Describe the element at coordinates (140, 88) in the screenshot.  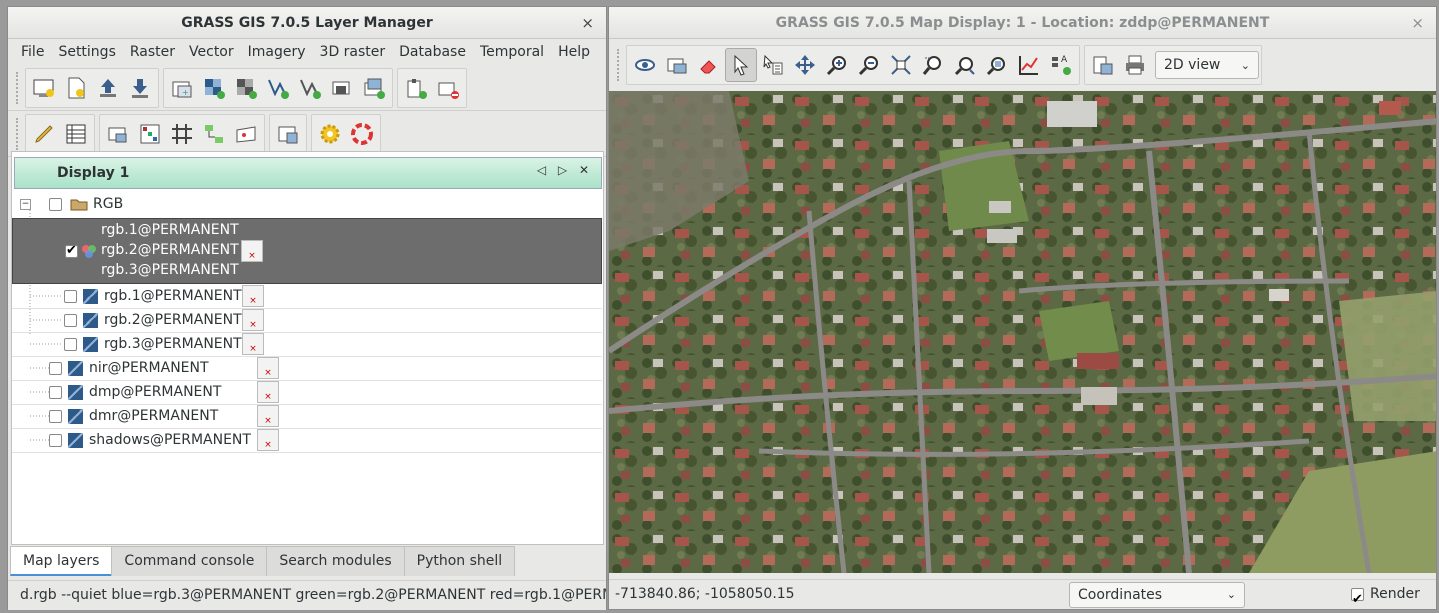
I see `save-workspace-icon` at that location.